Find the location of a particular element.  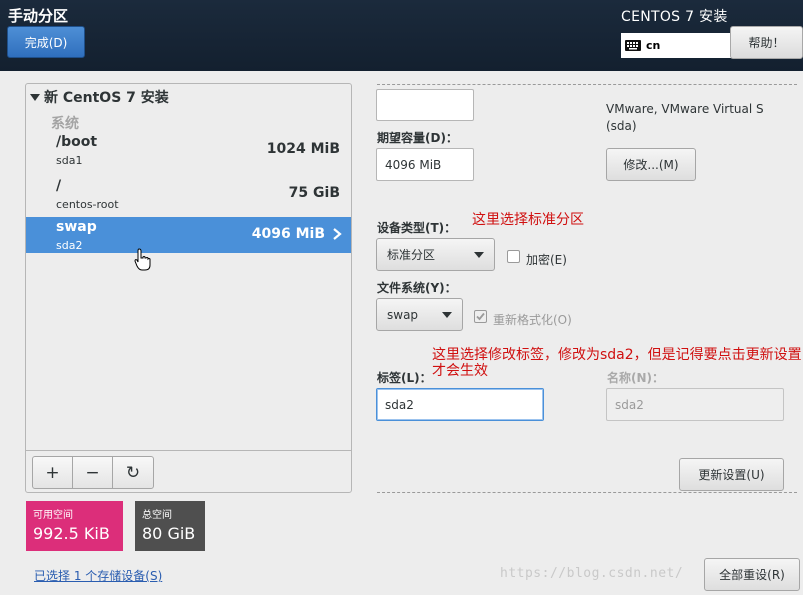

total-space-box: 总空间 80 GiB is located at coordinates (170, 526).